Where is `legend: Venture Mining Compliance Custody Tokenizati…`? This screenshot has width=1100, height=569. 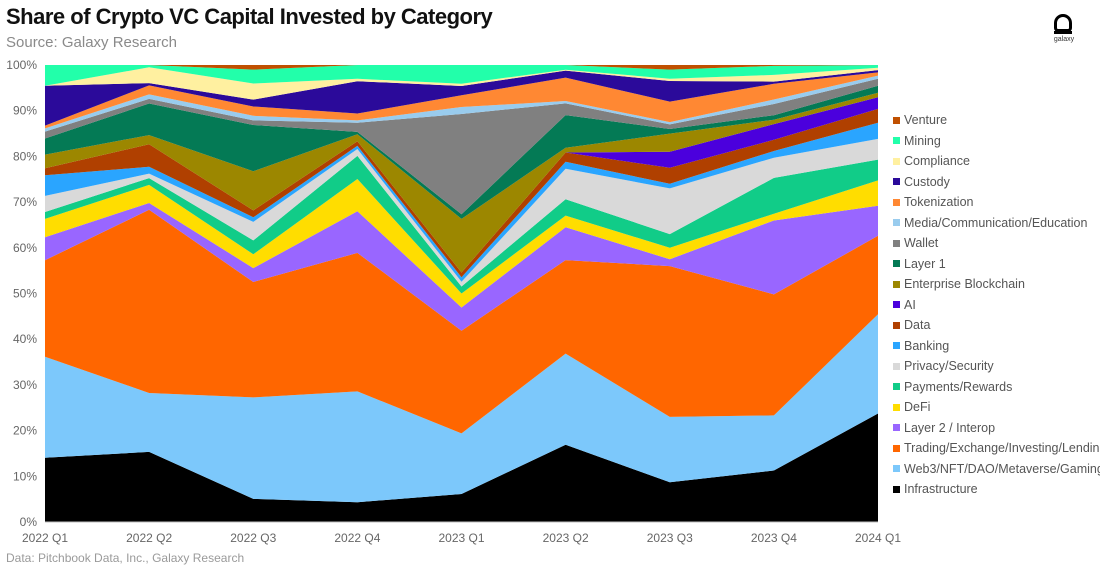 legend: Venture Mining Compliance Custody Tokenizati… is located at coordinates (996, 305).